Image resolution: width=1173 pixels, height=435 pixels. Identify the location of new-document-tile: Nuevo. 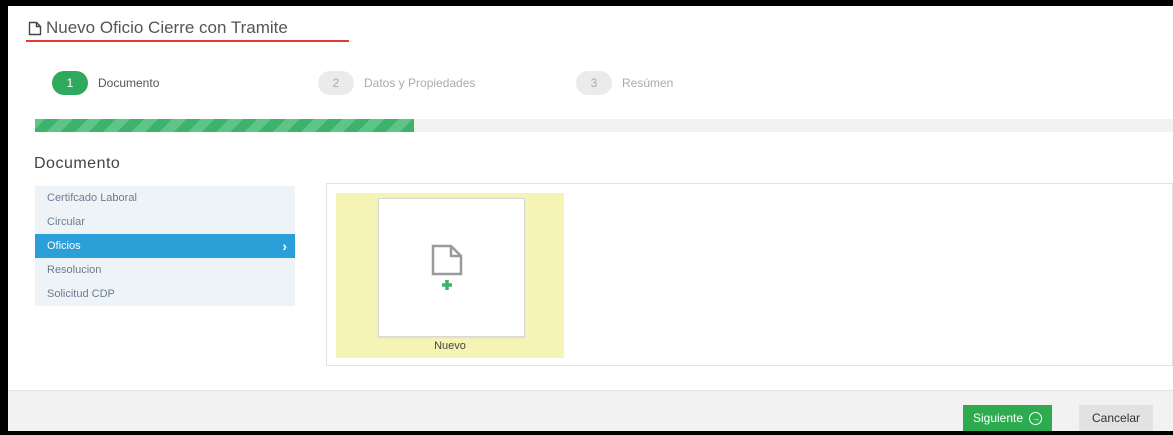
(450, 275).